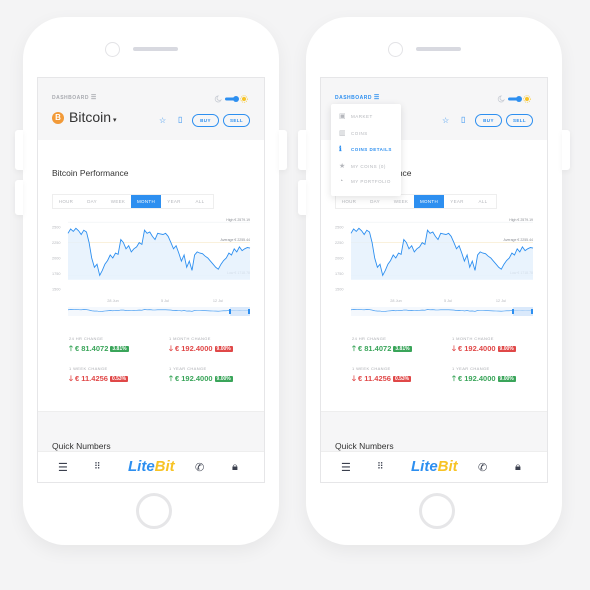  I want to click on quick-numbers-title: Quick Numbers, so click(364, 446).